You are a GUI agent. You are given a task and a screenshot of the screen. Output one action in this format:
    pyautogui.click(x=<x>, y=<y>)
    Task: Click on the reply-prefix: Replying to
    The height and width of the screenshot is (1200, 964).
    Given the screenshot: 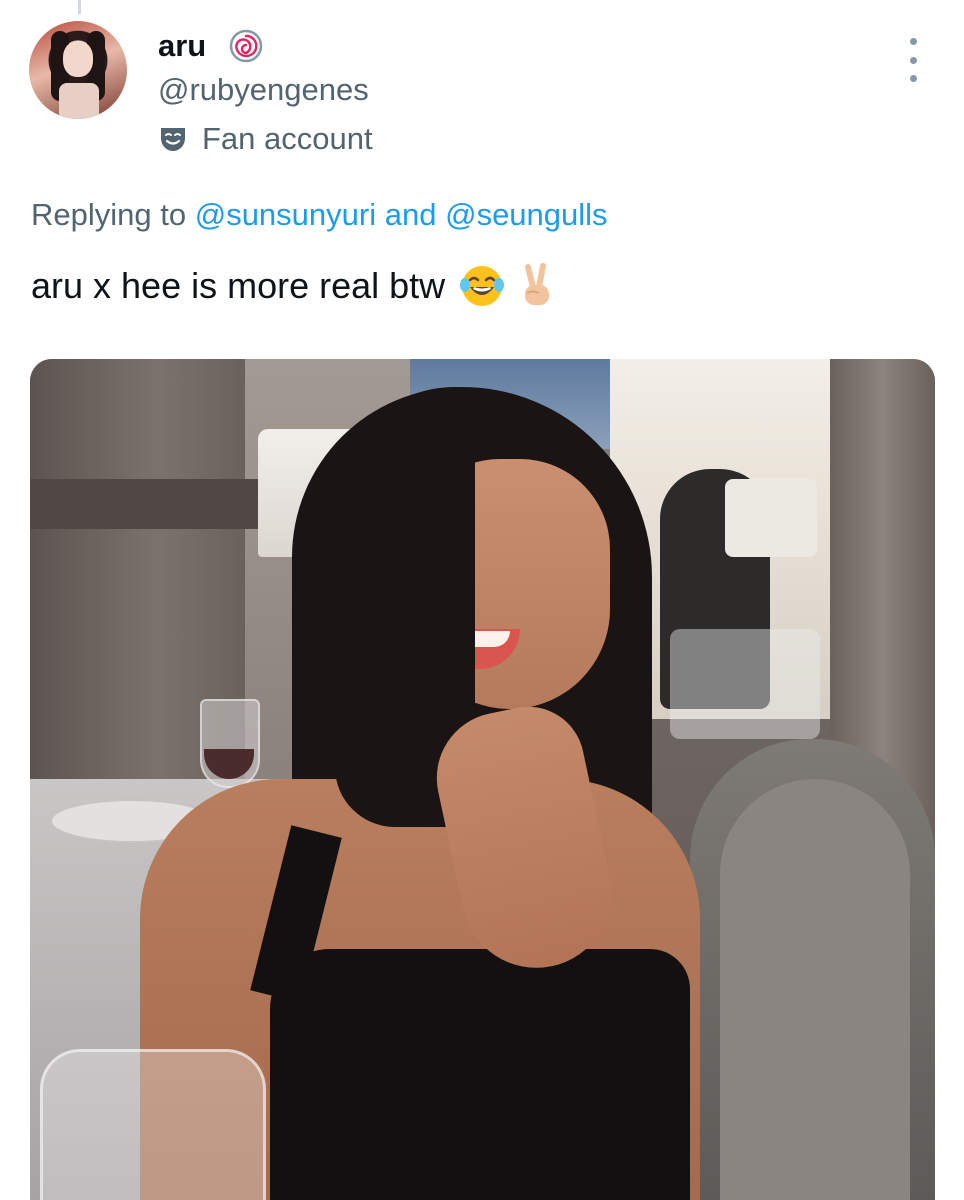 What is the action you would take?
    pyautogui.click(x=109, y=214)
    